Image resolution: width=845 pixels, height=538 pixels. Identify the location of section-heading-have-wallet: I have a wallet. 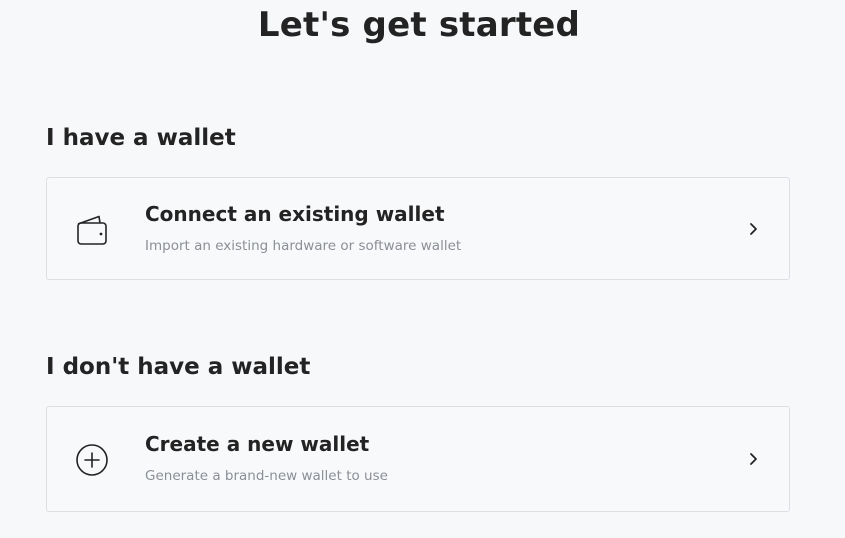
(141, 138).